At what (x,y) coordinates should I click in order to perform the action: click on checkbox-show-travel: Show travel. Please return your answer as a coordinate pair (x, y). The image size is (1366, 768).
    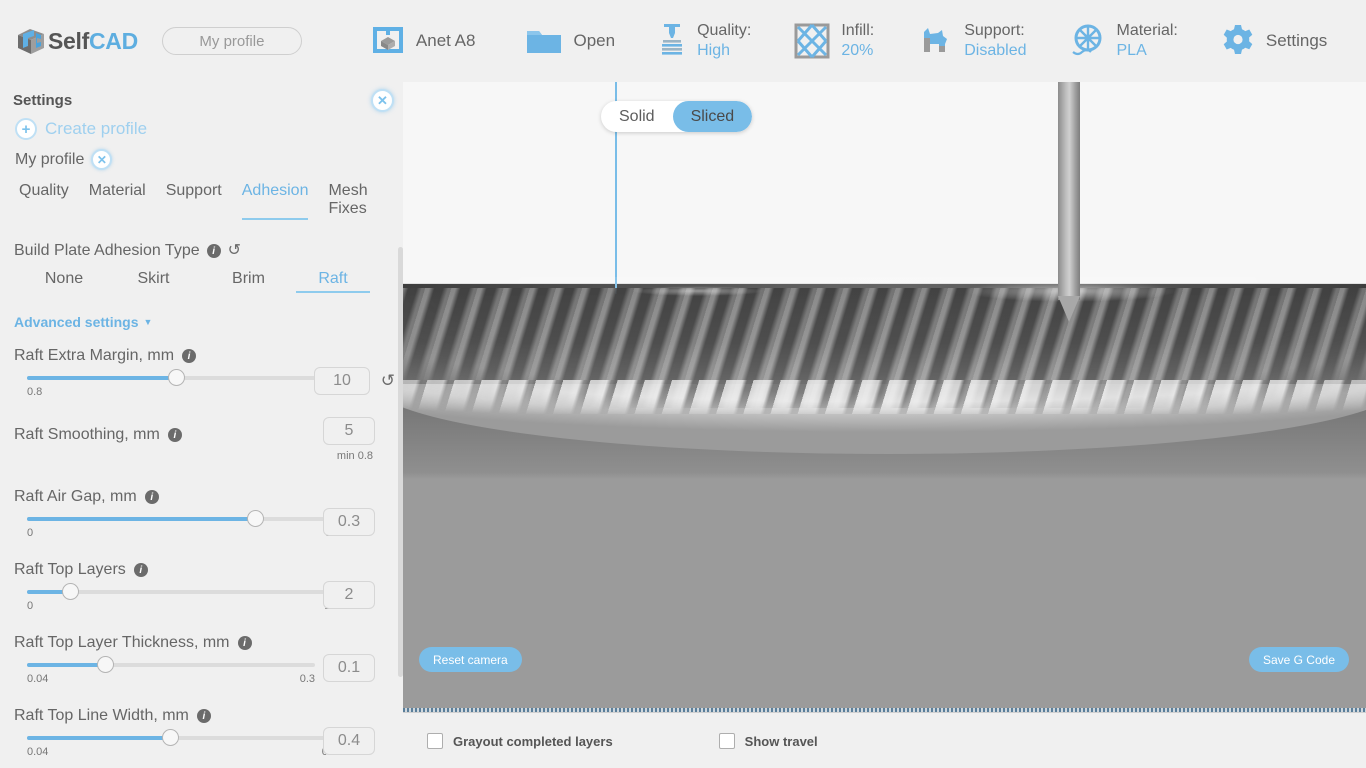
    Looking at the image, I should click on (768, 741).